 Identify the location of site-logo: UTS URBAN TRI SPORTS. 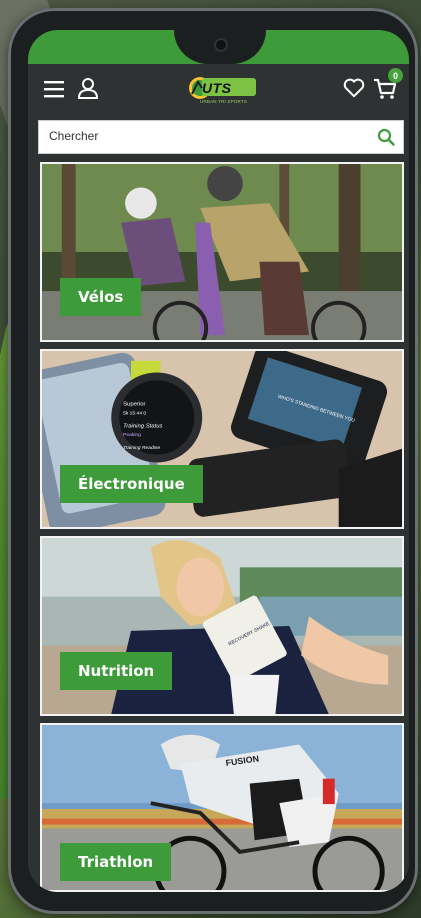
(222, 89).